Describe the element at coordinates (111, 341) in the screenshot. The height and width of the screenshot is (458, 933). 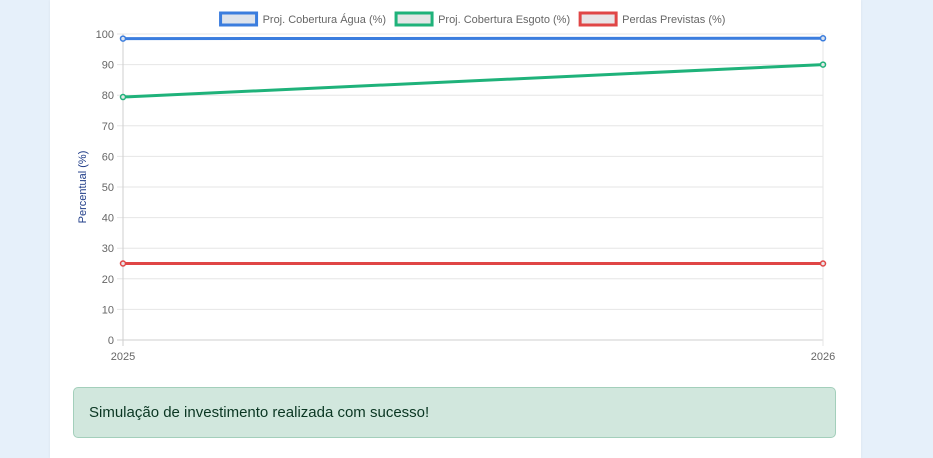
I see `y-tick-label: 0` at that location.